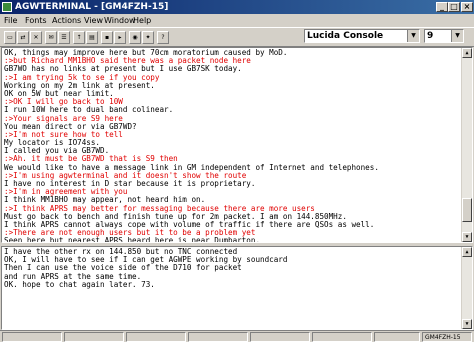  Describe the element at coordinates (82, 77) in the screenshot. I see `sent-line: :>I am trying 5k to se if you copy` at that location.